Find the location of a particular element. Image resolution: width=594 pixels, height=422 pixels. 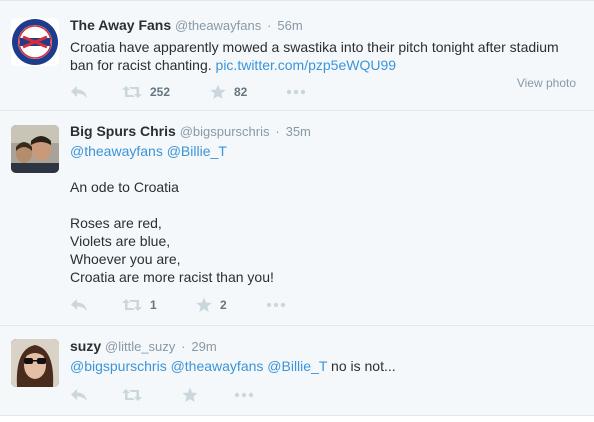

favorite-count: 82 is located at coordinates (241, 92).